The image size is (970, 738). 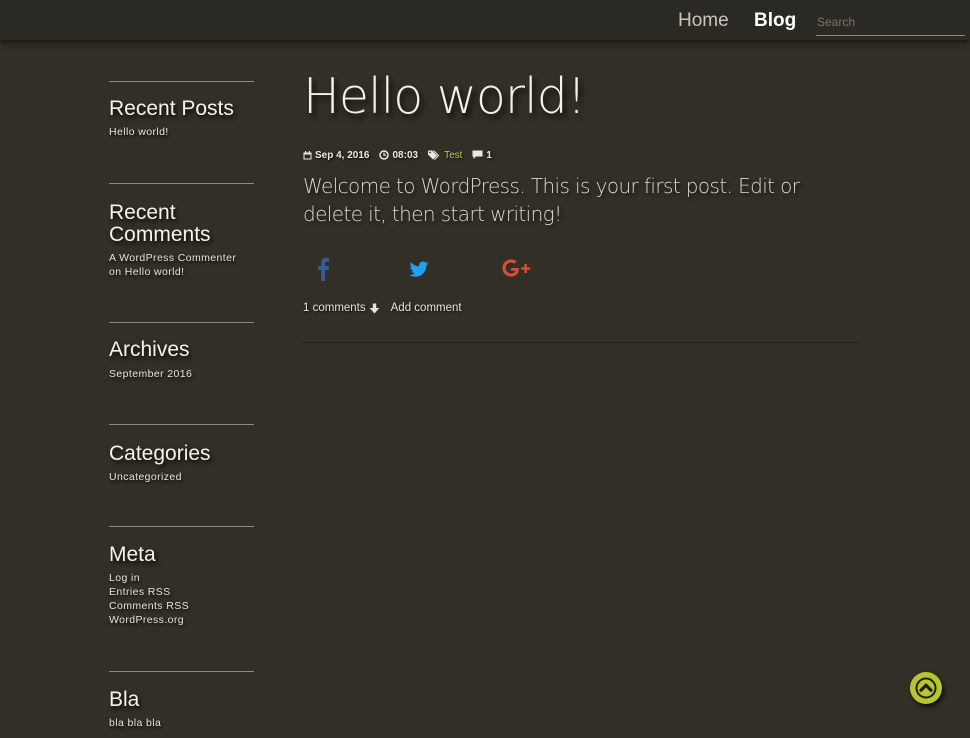 I want to click on widget-categories: Categories Uncategorized, so click(x=181, y=454).